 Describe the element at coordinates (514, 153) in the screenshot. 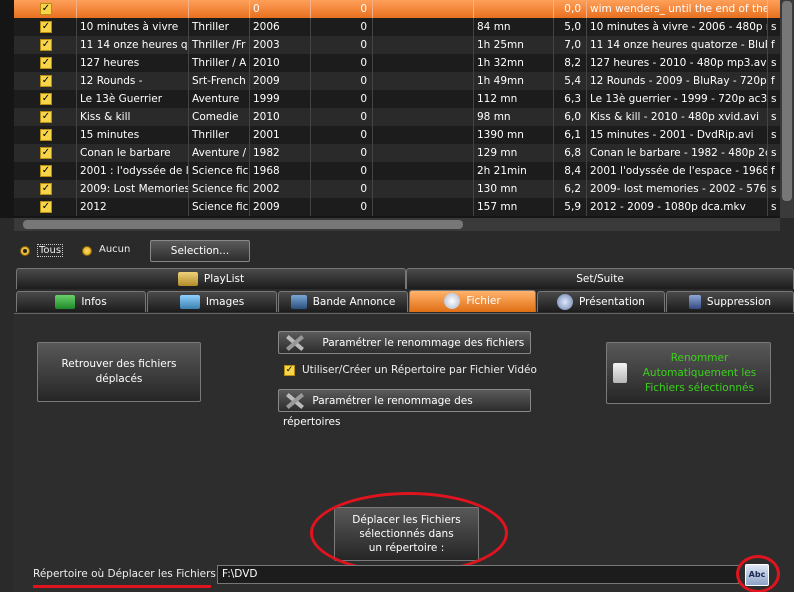

I see `table-cell-dur: 129 mn` at that location.